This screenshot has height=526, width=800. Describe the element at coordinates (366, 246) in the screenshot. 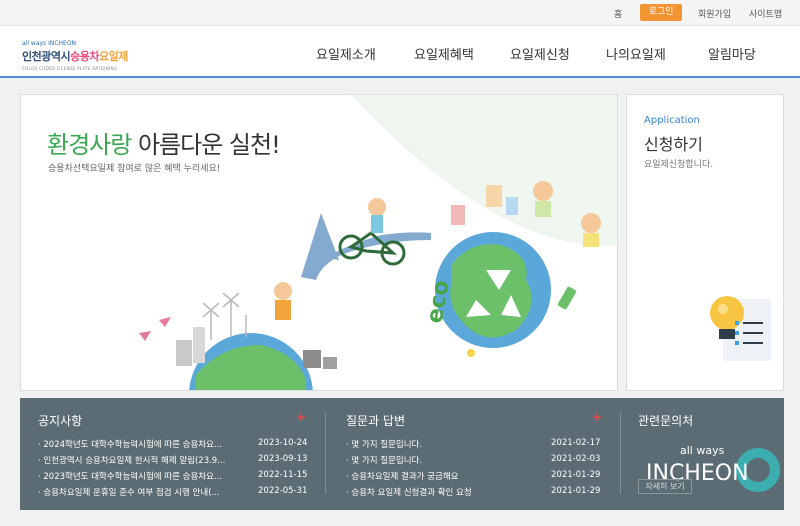

I see `arrow-graphic` at that location.